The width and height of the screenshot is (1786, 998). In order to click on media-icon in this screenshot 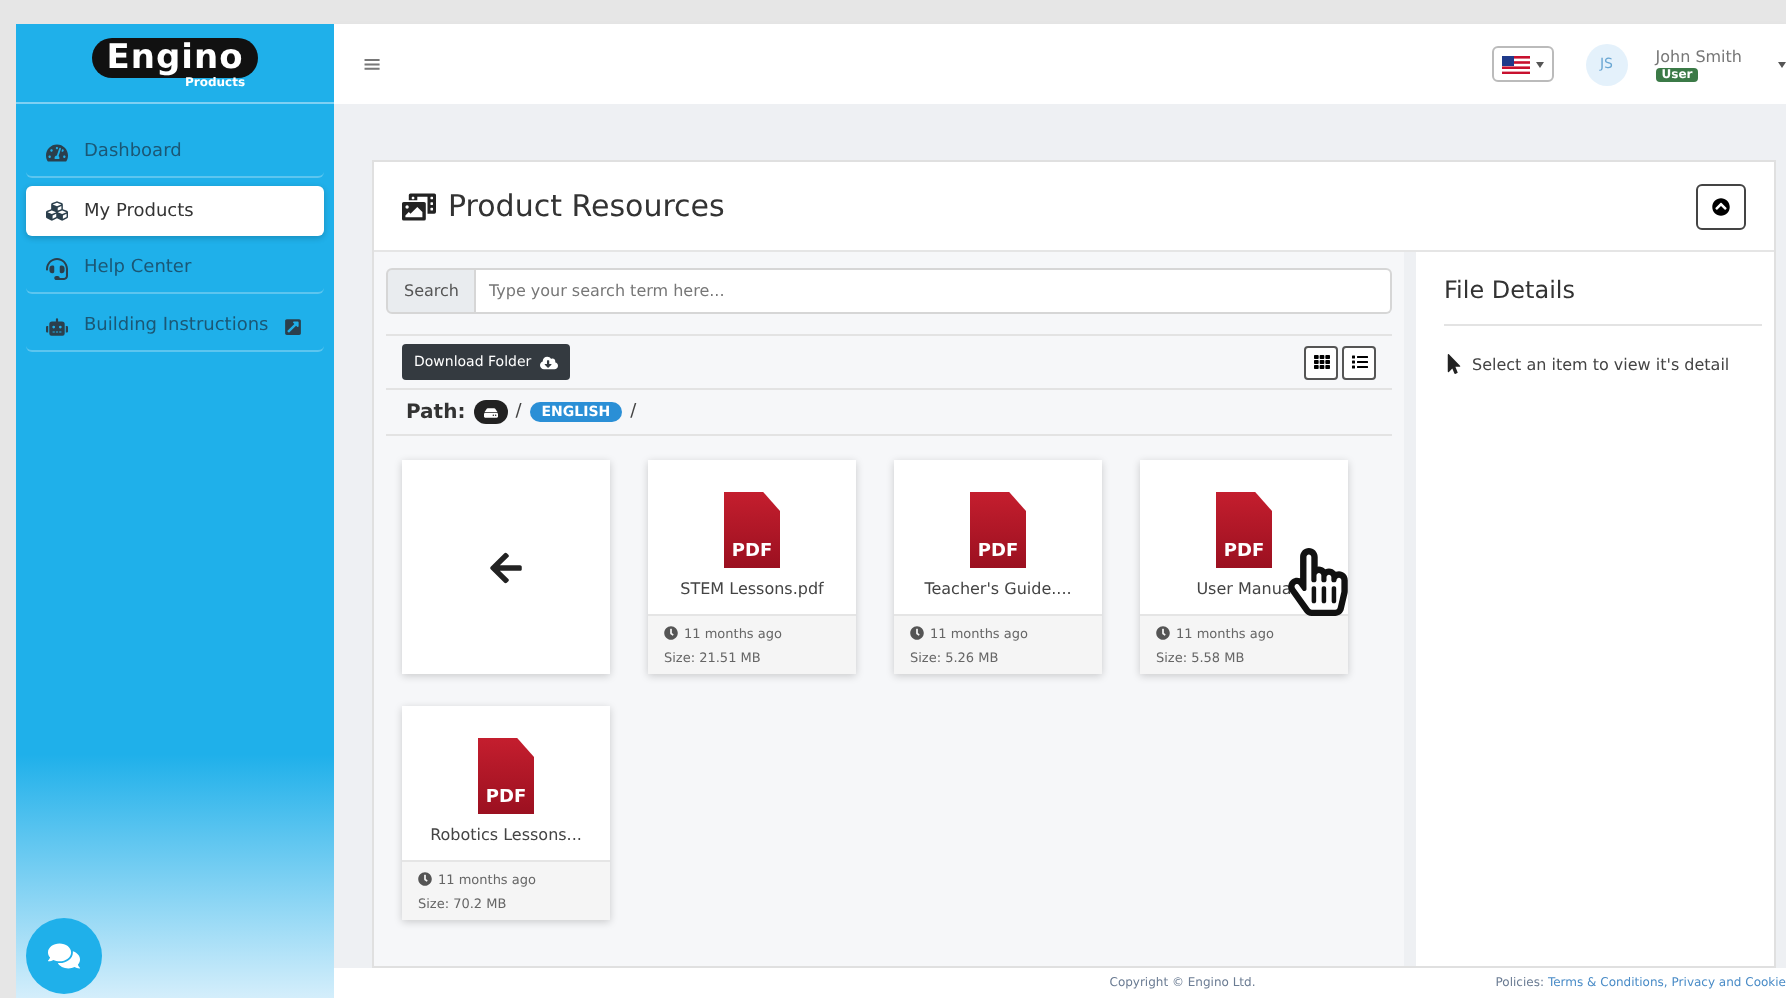, I will do `click(419, 206)`.